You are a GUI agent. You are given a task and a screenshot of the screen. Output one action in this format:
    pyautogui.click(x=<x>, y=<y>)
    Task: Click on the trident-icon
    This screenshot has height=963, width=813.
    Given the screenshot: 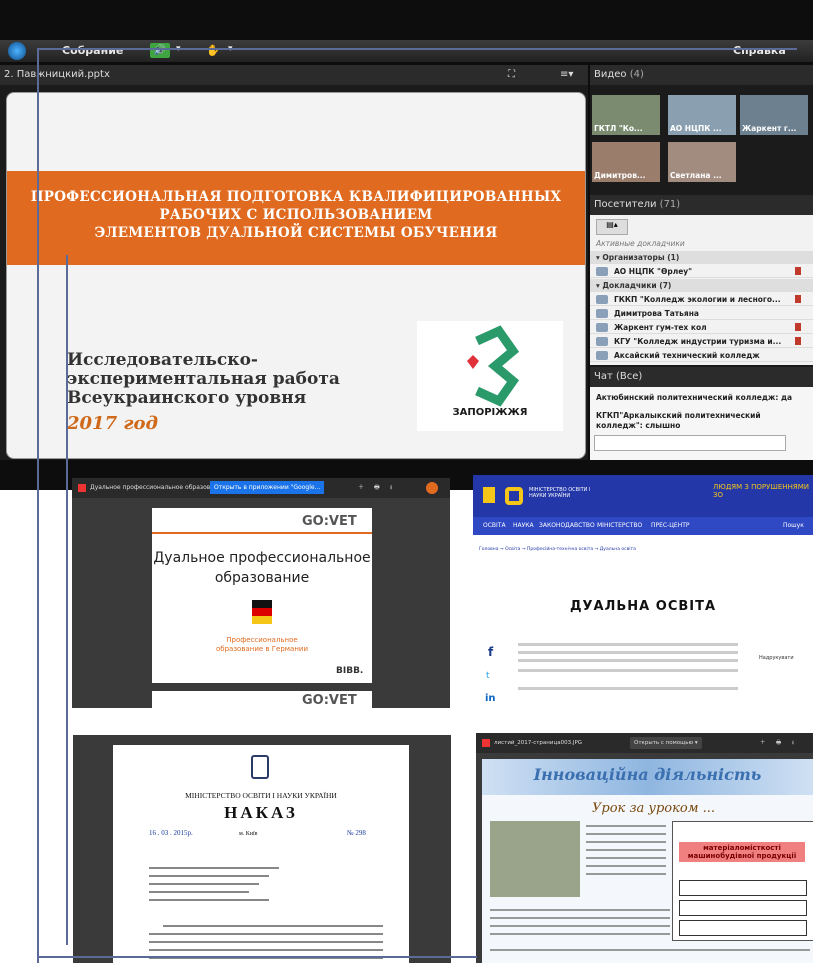 What is the action you would take?
    pyautogui.click(x=489, y=495)
    